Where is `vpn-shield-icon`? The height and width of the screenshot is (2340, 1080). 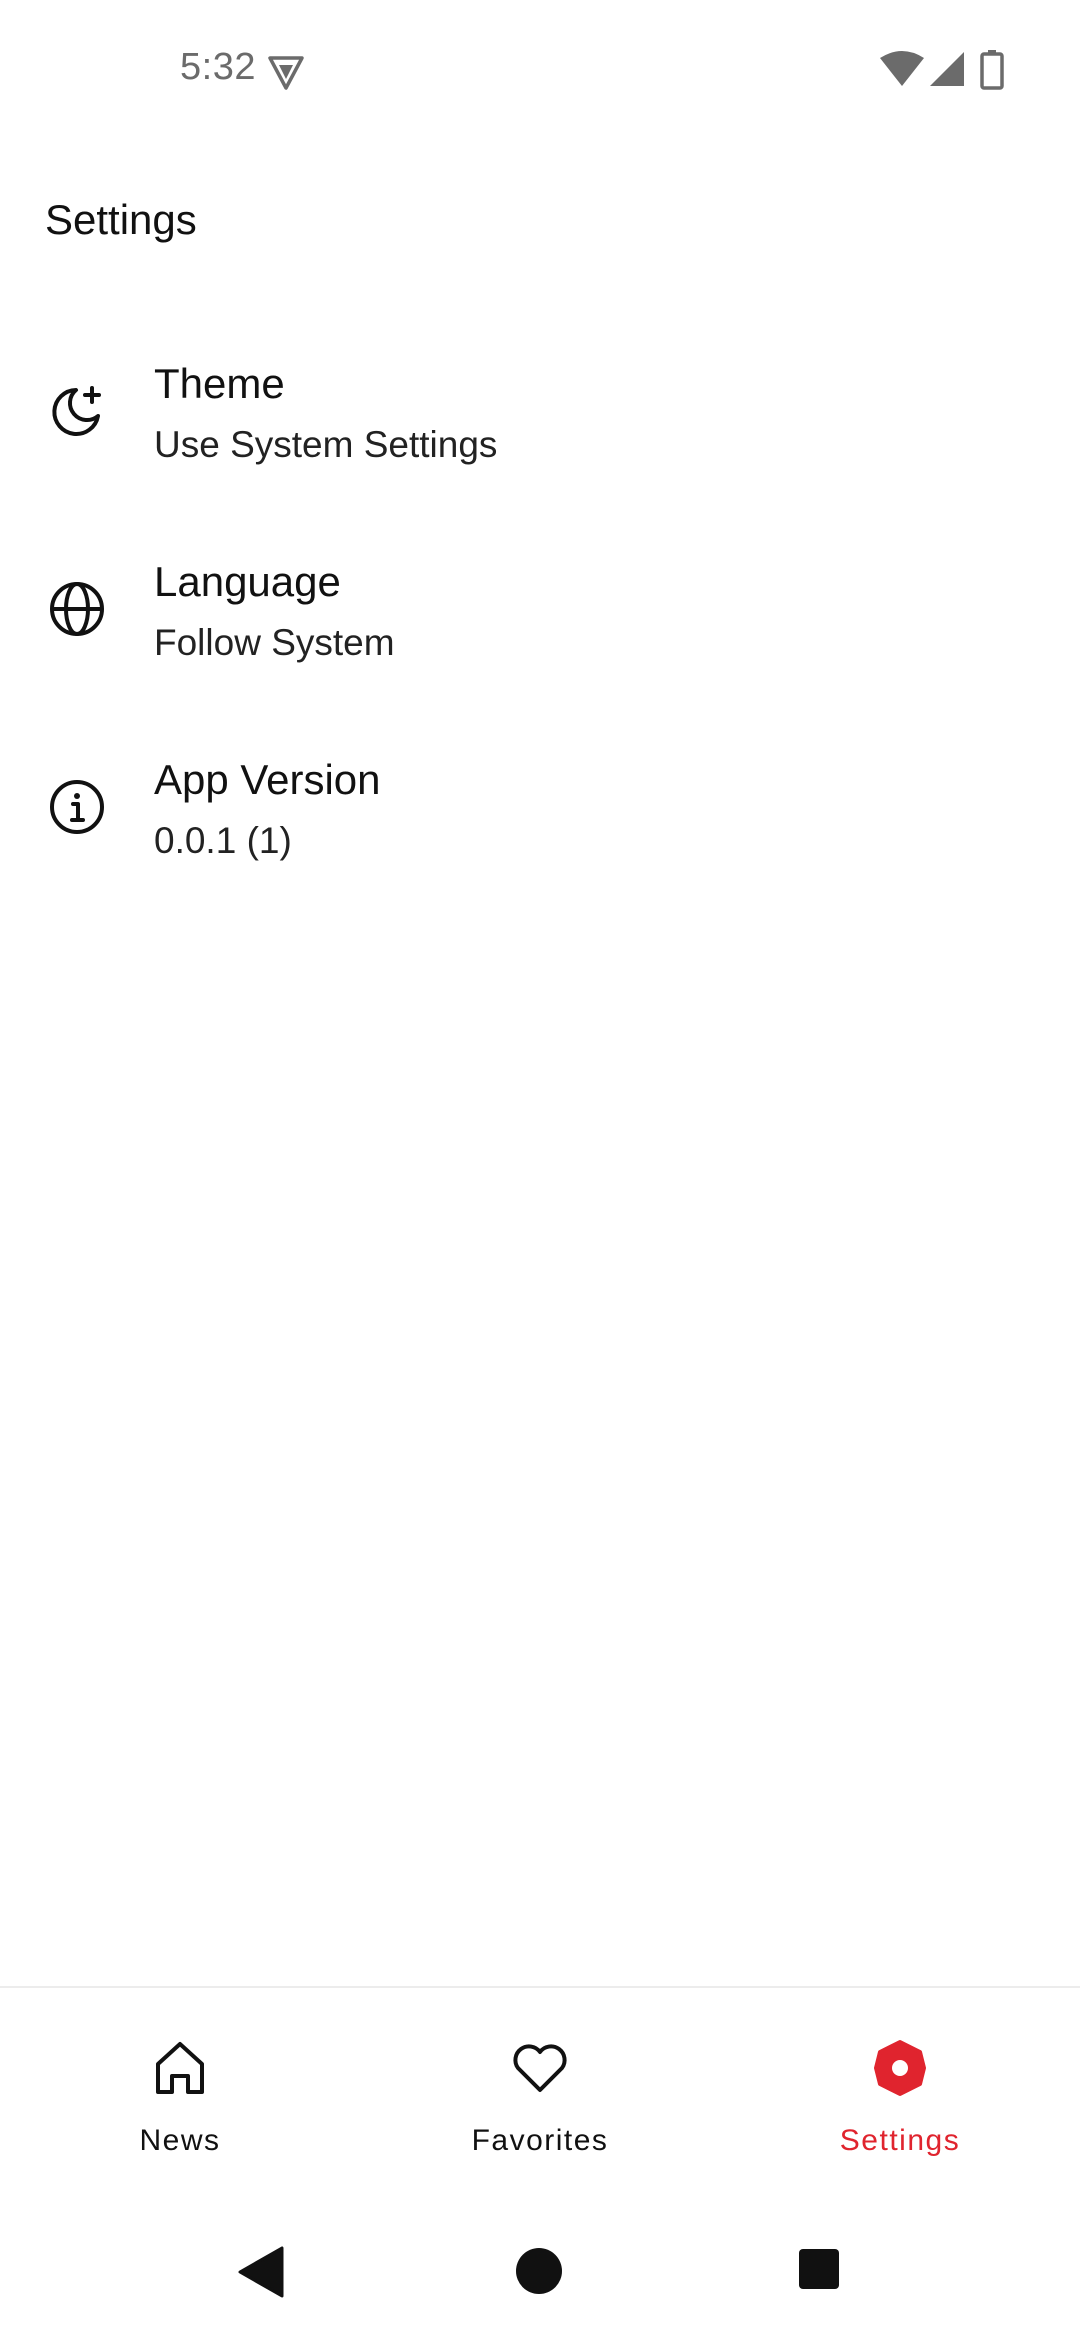
vpn-shield-icon is located at coordinates (286, 73).